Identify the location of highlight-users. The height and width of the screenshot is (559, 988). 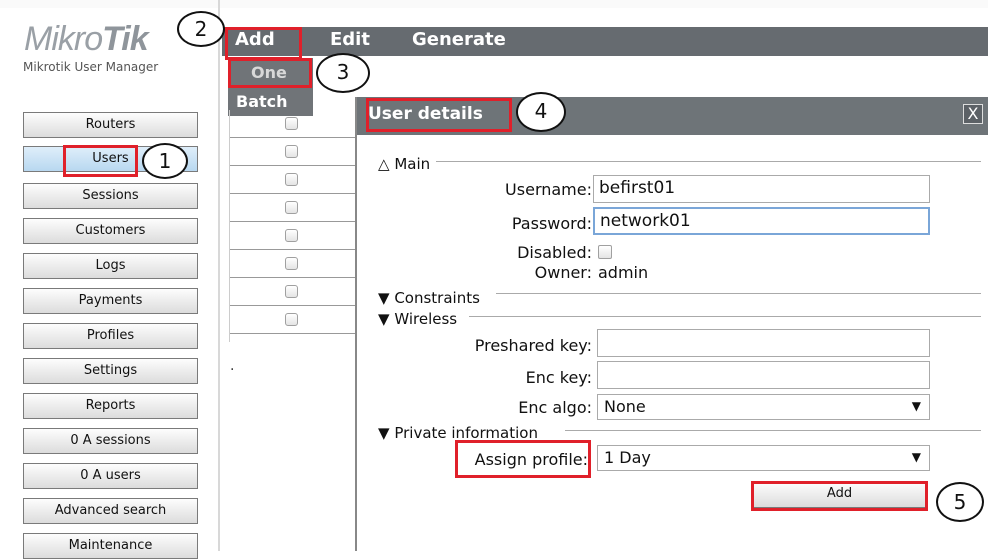
(100, 161).